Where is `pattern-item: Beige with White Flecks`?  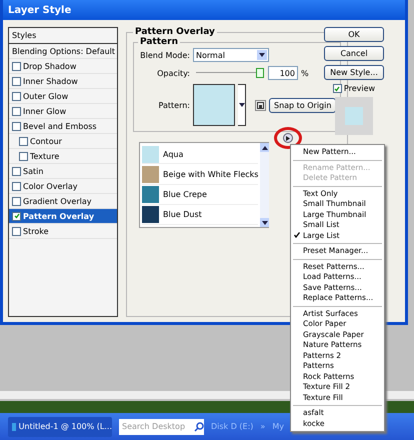
pattern-item: Beige with White Flecks is located at coordinates (200, 174).